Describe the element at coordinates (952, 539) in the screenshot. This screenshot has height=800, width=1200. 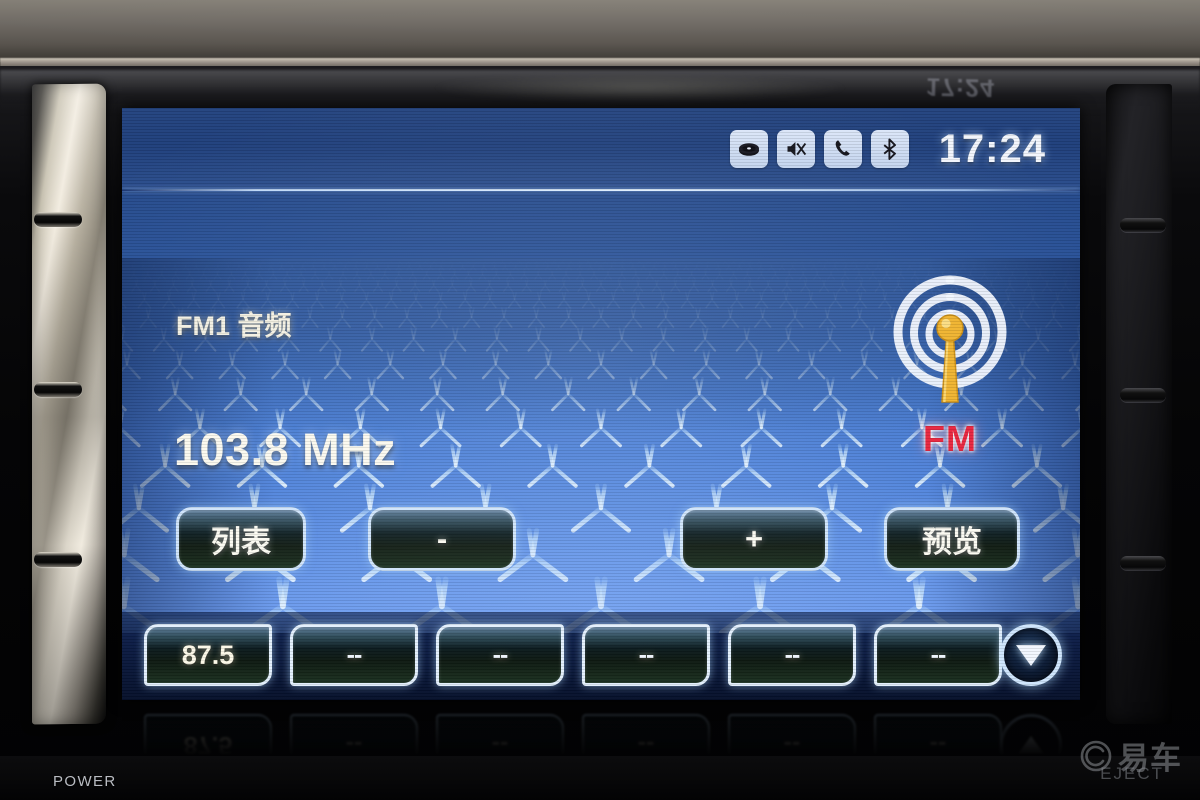
I see `preview-button: 预览` at that location.